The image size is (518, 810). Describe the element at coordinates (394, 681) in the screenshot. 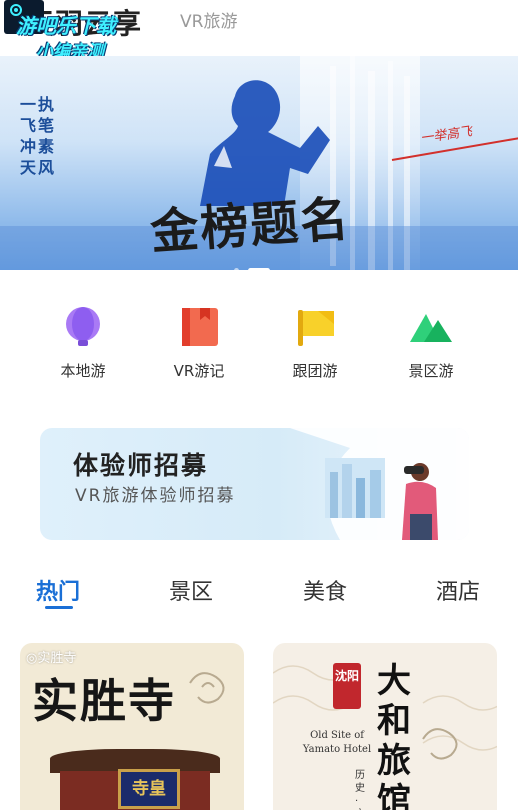

I see `card-title-char: 大` at that location.